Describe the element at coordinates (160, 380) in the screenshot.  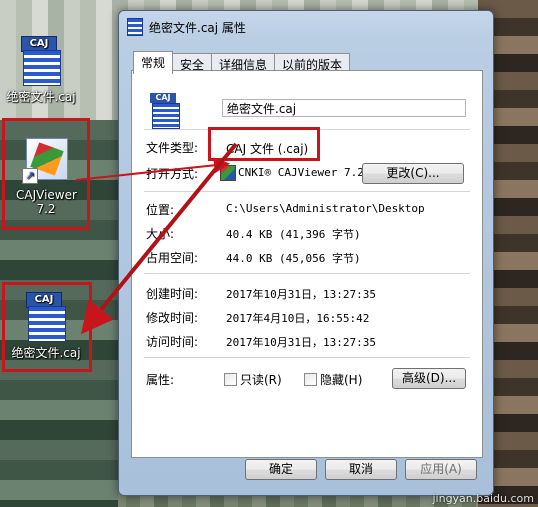
I see `attributes-label: 属性:` at that location.